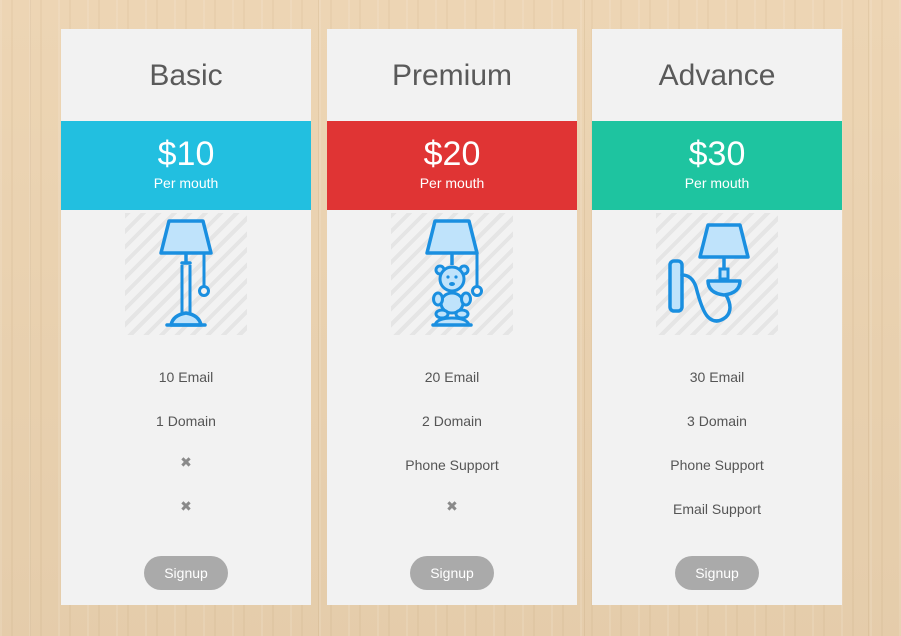 The height and width of the screenshot is (636, 901). What do you see at coordinates (717, 509) in the screenshot?
I see `feature-email-support: Email Support` at bounding box center [717, 509].